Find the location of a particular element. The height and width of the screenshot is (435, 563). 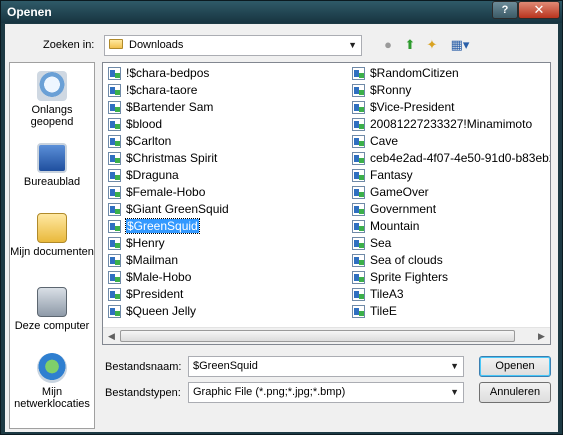

file-name: GameOver is located at coordinates (399, 192).